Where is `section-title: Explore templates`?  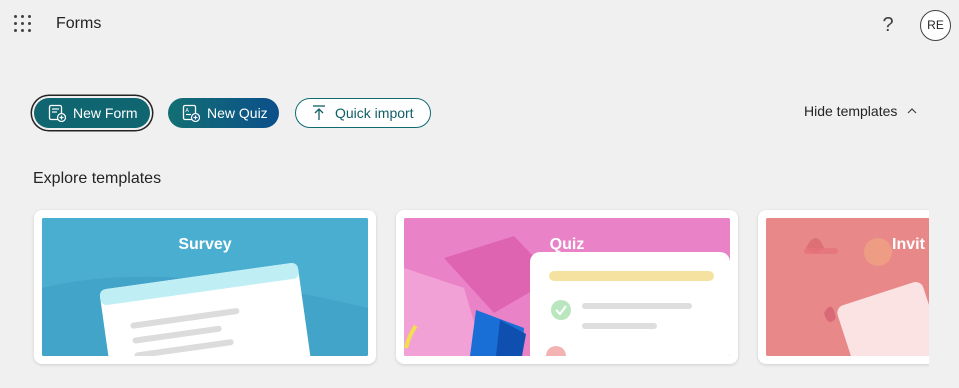
section-title: Explore templates is located at coordinates (97, 178).